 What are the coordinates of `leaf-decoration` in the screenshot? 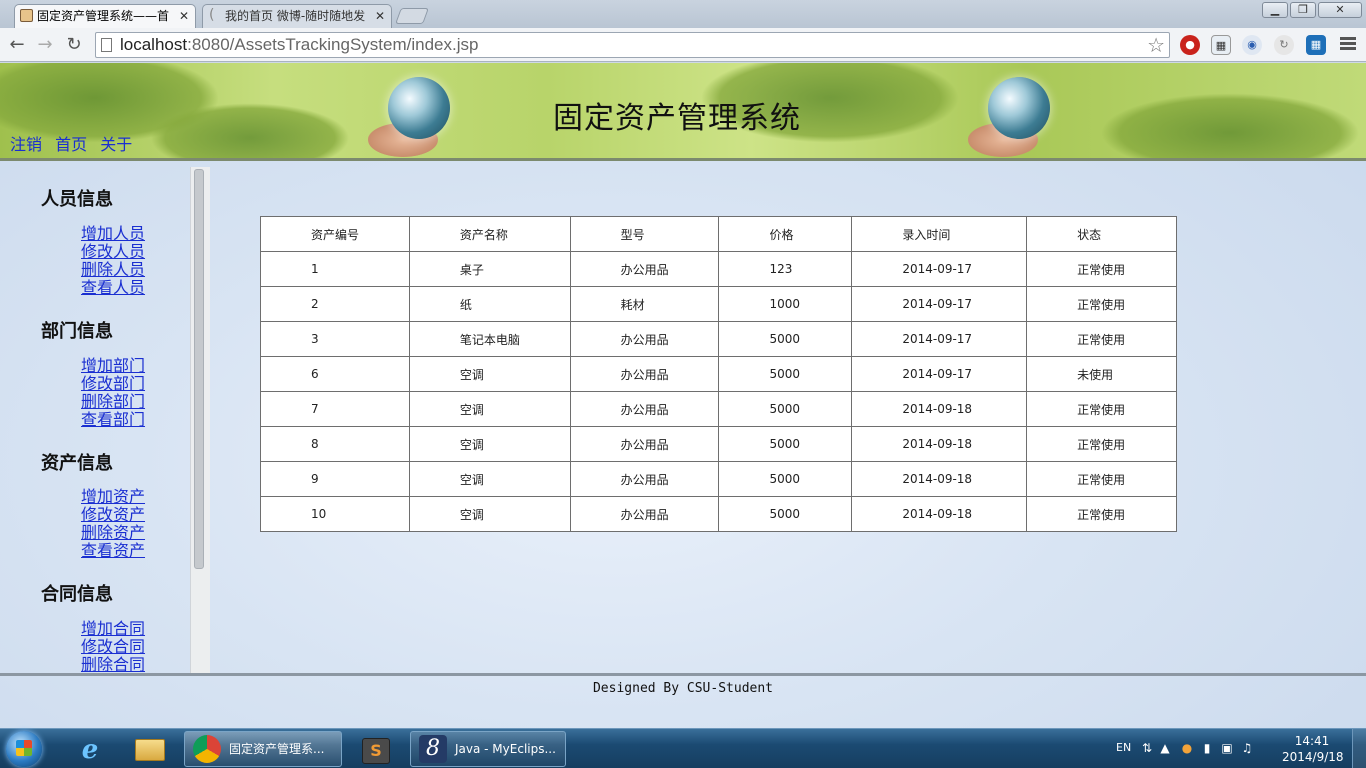 It's located at (1230, 125).